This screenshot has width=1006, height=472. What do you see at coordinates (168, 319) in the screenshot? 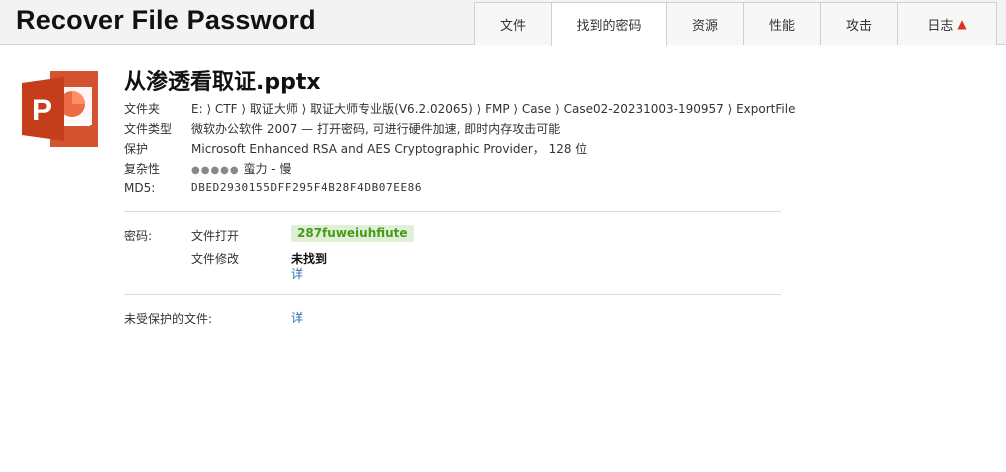
I see `unprotected-files-label: 未受保护的文件:` at bounding box center [168, 319].